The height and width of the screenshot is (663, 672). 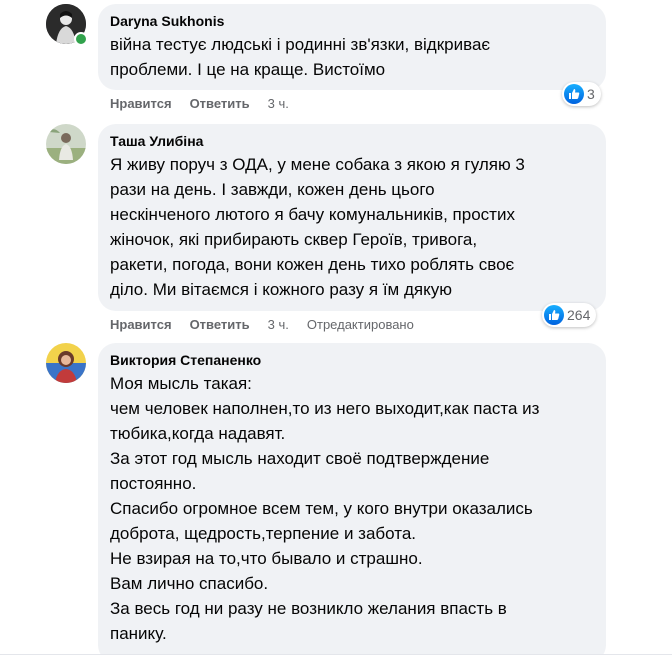 What do you see at coordinates (263, 533) in the screenshot?
I see `comment-line: доброта, щедрость,терпение и забота.` at bounding box center [263, 533].